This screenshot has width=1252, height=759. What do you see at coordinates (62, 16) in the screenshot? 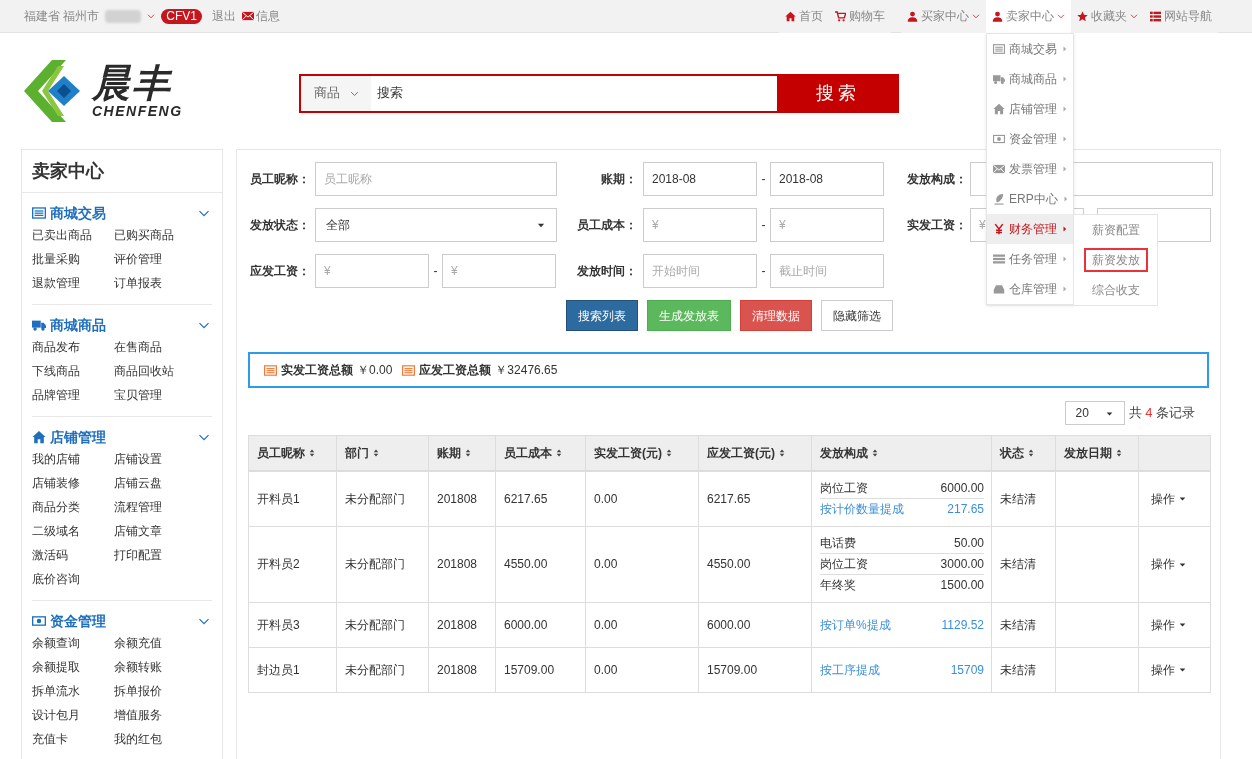
I see `location-text: 福建省 福州市` at bounding box center [62, 16].